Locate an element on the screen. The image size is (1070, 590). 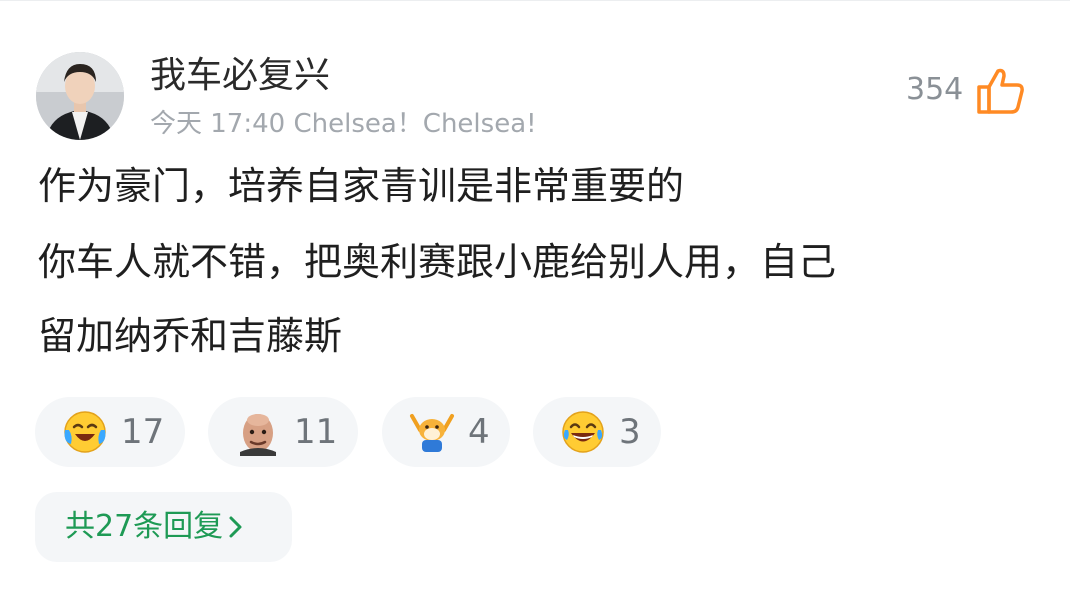
reaction-pill: 4 is located at coordinates (446, 432).